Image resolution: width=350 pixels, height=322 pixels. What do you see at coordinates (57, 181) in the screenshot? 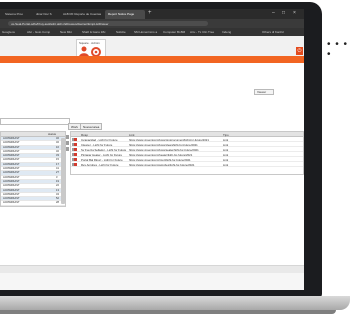
I see `row-count: 19` at bounding box center [57, 181].